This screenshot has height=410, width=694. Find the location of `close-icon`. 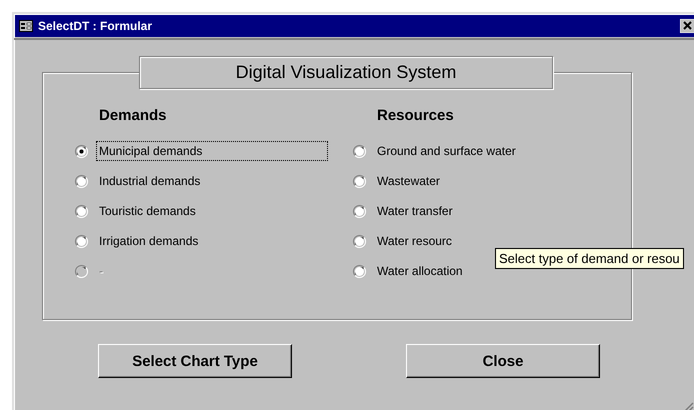

close-icon is located at coordinates (687, 26).